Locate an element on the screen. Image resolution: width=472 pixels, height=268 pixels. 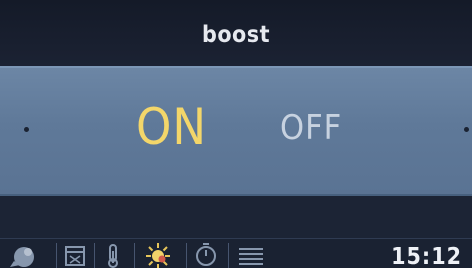
sun-icon is located at coordinates (158, 253).